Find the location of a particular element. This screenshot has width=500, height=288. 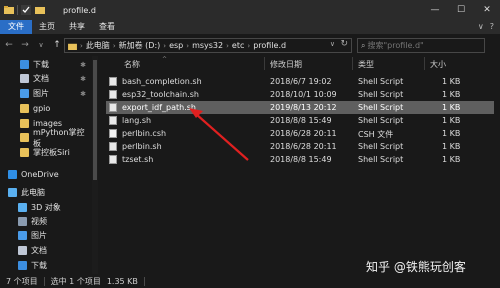

file-row: lang.sh 2018/8/8 15:49 Shell Script 1 KB is located at coordinates (300, 120).